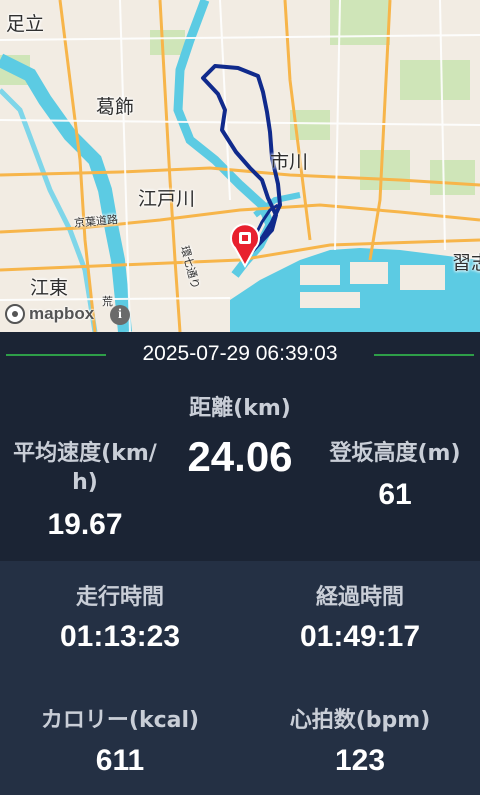  What do you see at coordinates (85, 453) in the screenshot?
I see `avg-speed-label-line1: 平均速度(km/` at bounding box center [85, 453].